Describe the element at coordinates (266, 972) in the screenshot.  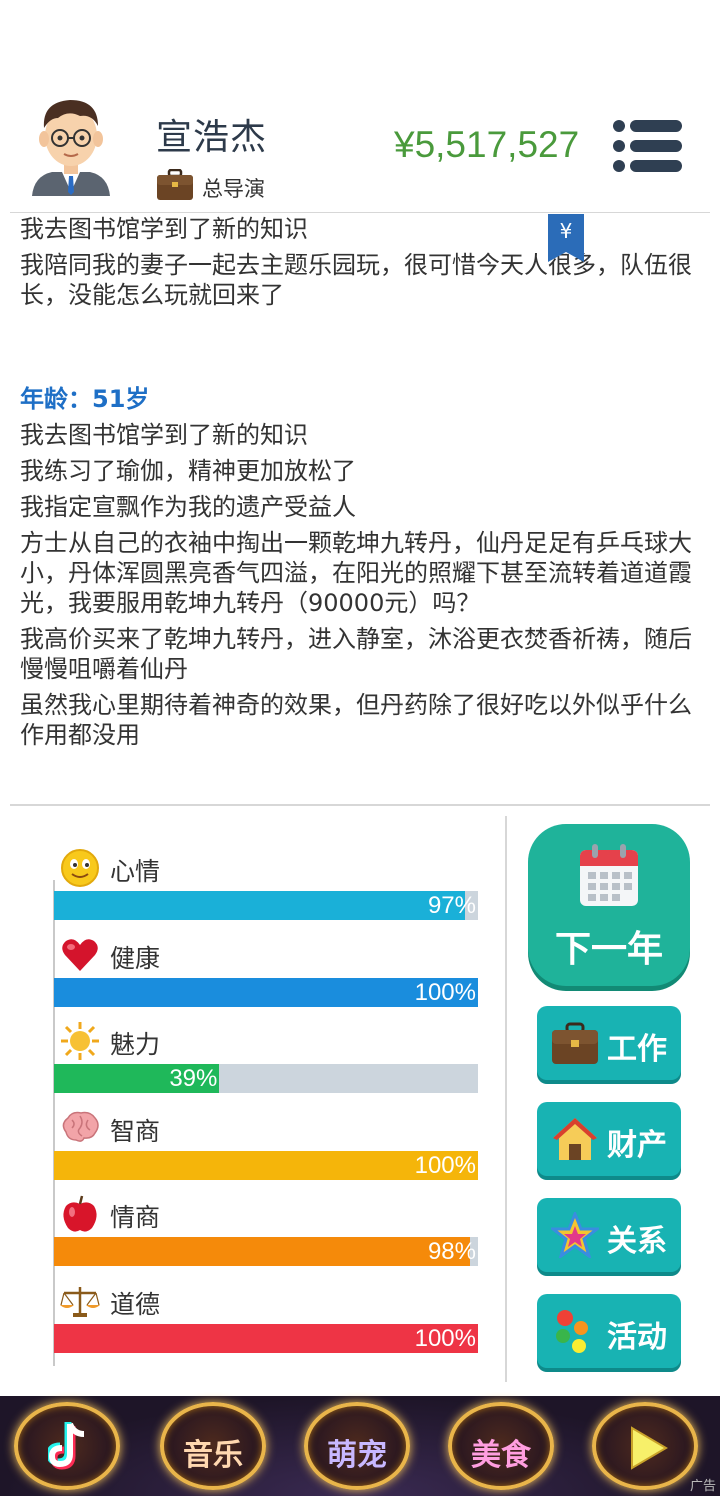
I see `stat-health: 健康 100%` at that location.